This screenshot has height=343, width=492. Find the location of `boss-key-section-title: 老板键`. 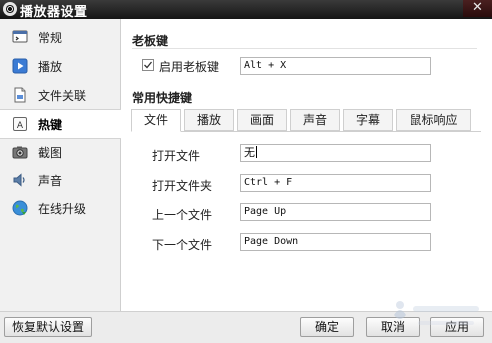

boss-key-section-title: 老板键 is located at coordinates (150, 41).